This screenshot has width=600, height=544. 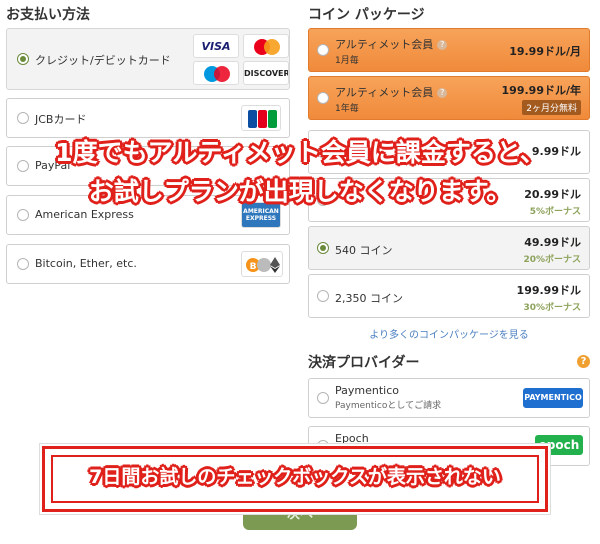 I want to click on bonus-label: 20%ボーナス, so click(x=552, y=260).